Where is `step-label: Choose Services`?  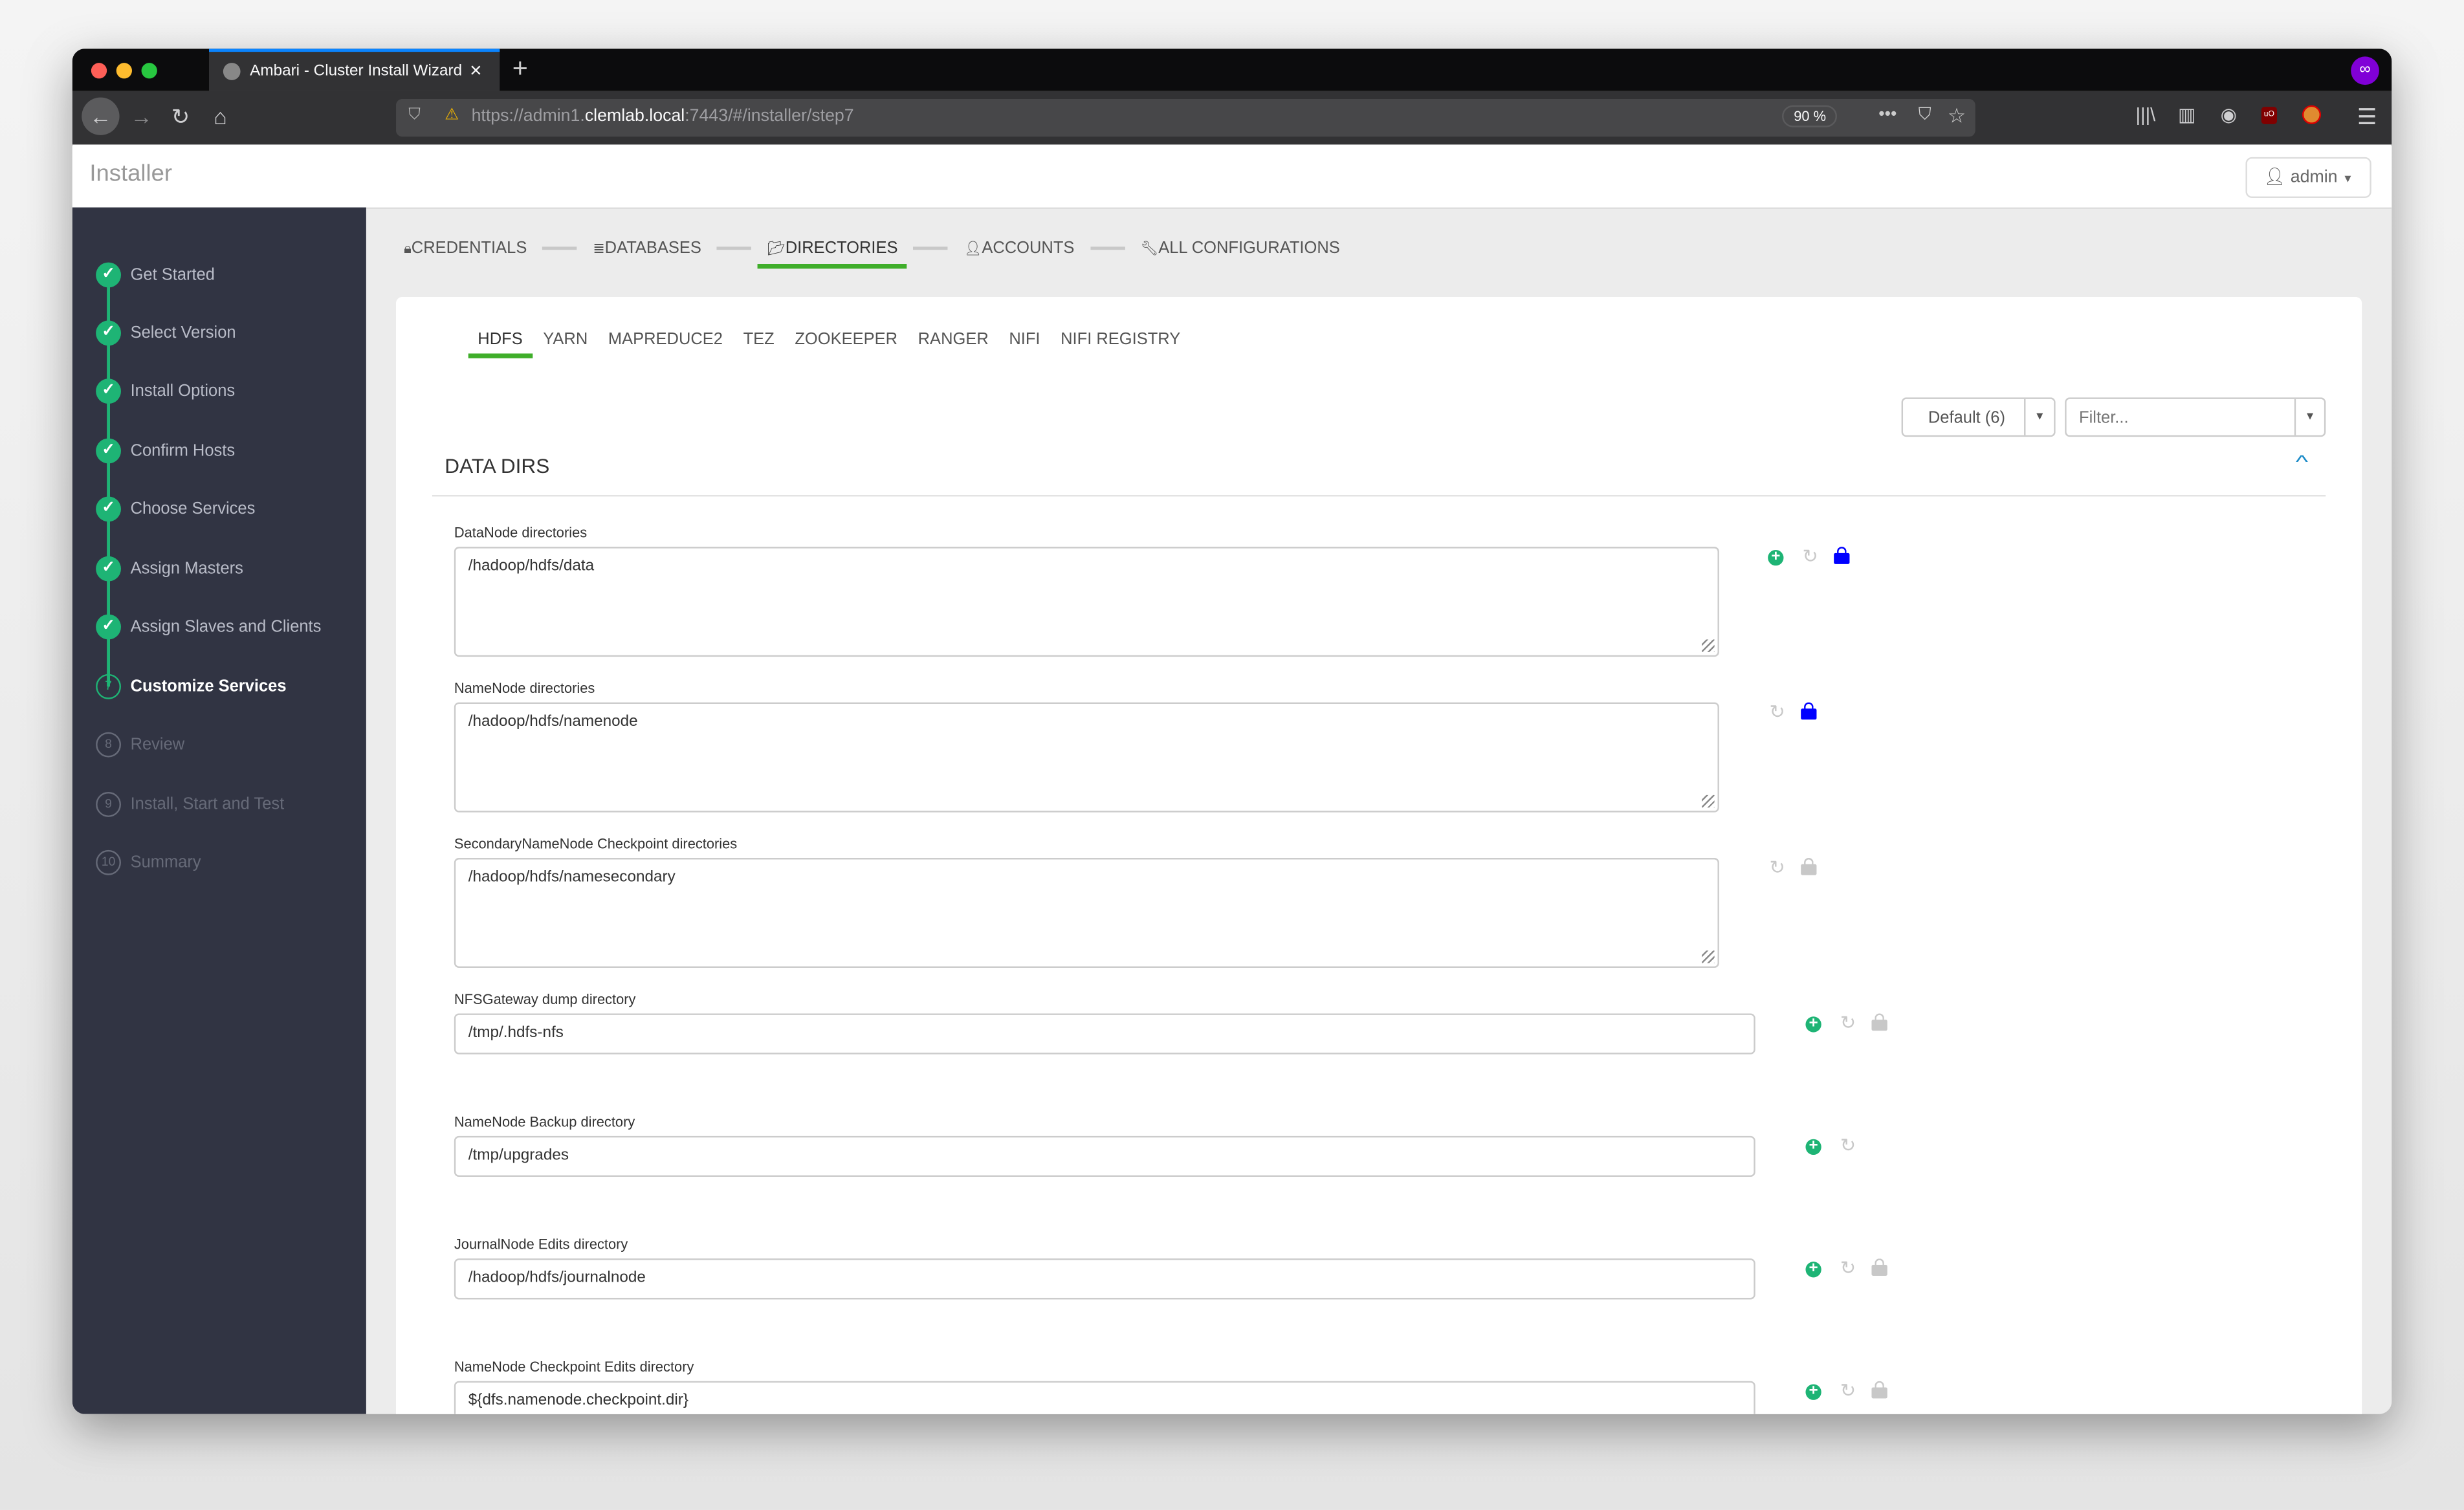
step-label: Choose Services is located at coordinates (193, 509).